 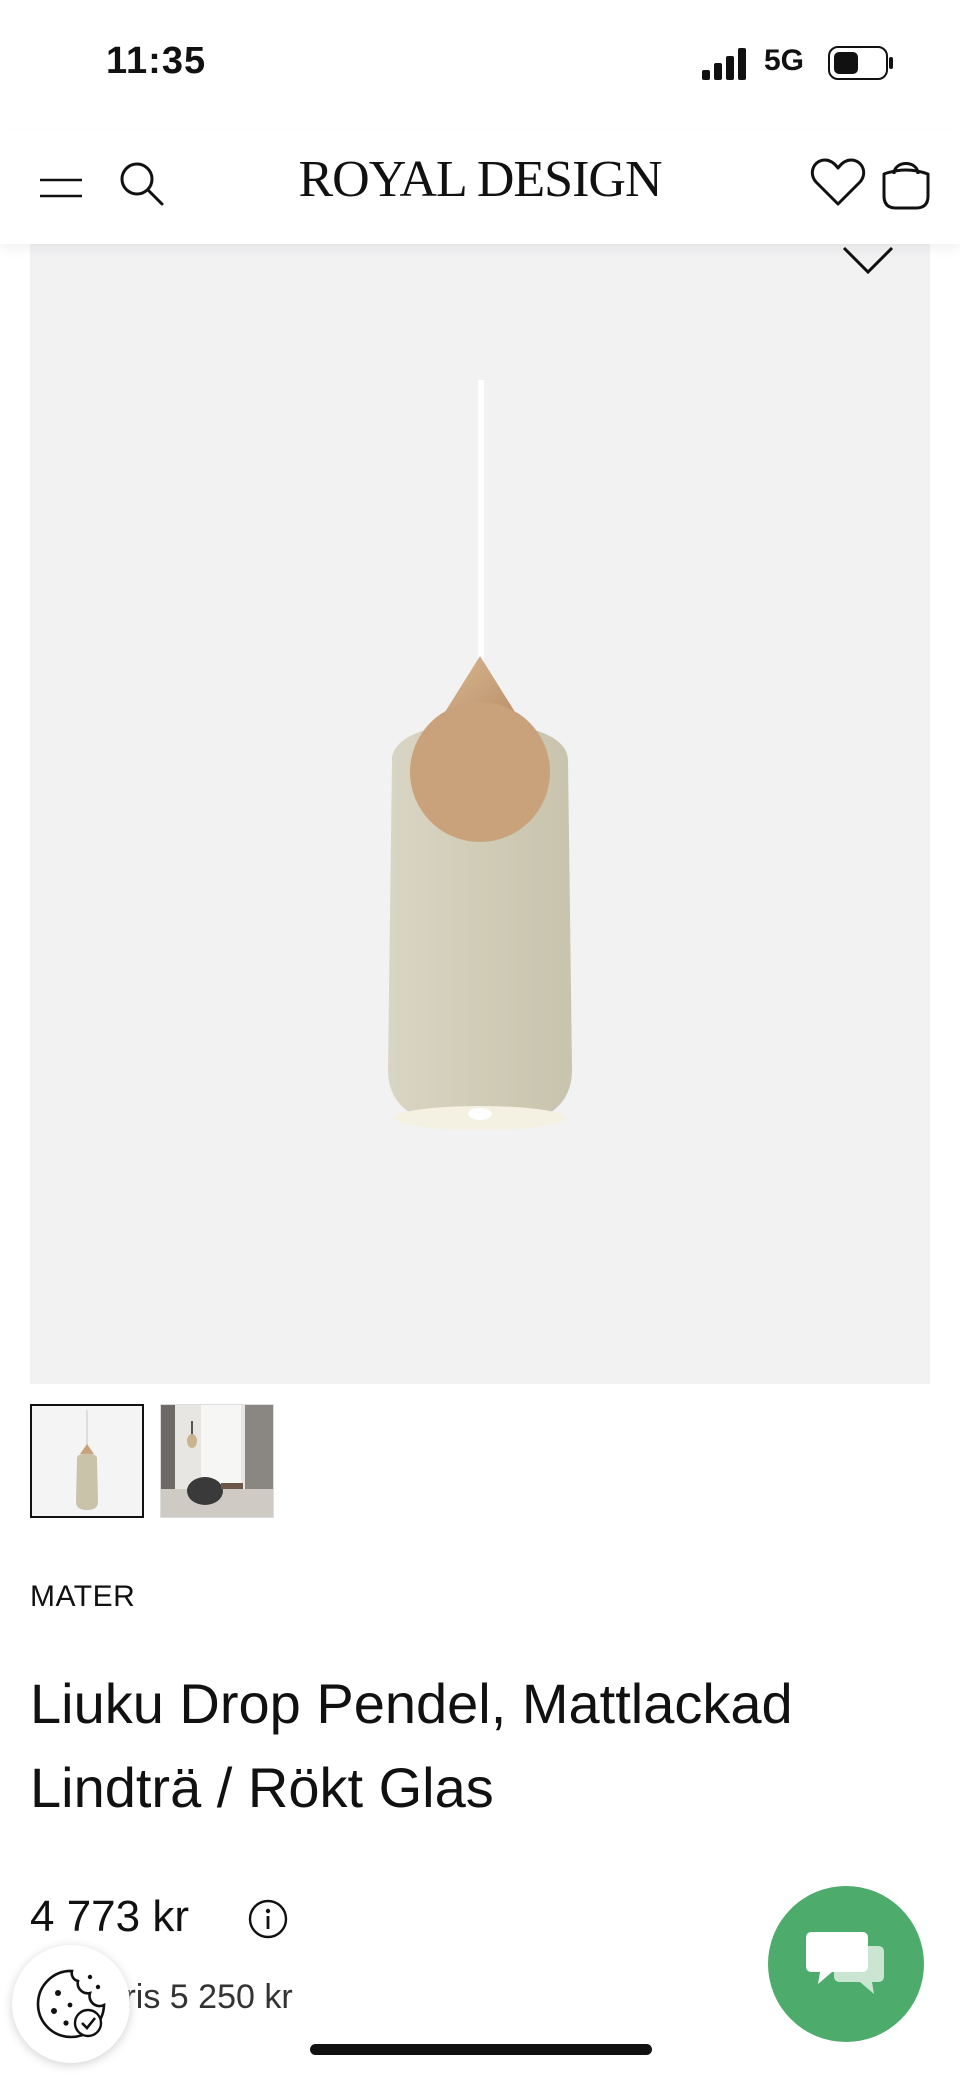 What do you see at coordinates (109, 1916) in the screenshot?
I see `product-price: 4 773 kr` at bounding box center [109, 1916].